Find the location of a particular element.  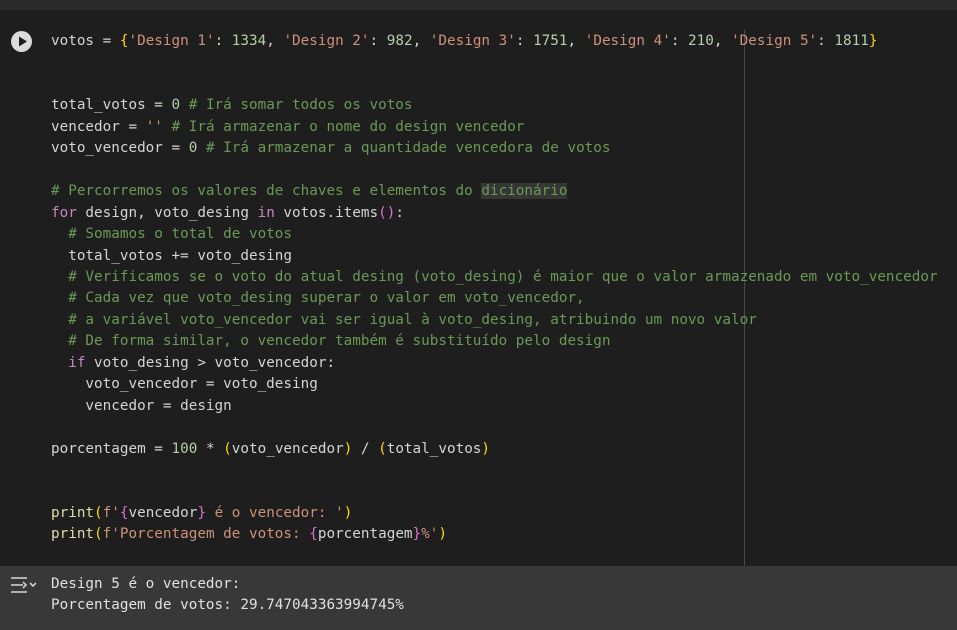

code-token: 982 is located at coordinates (399, 41).